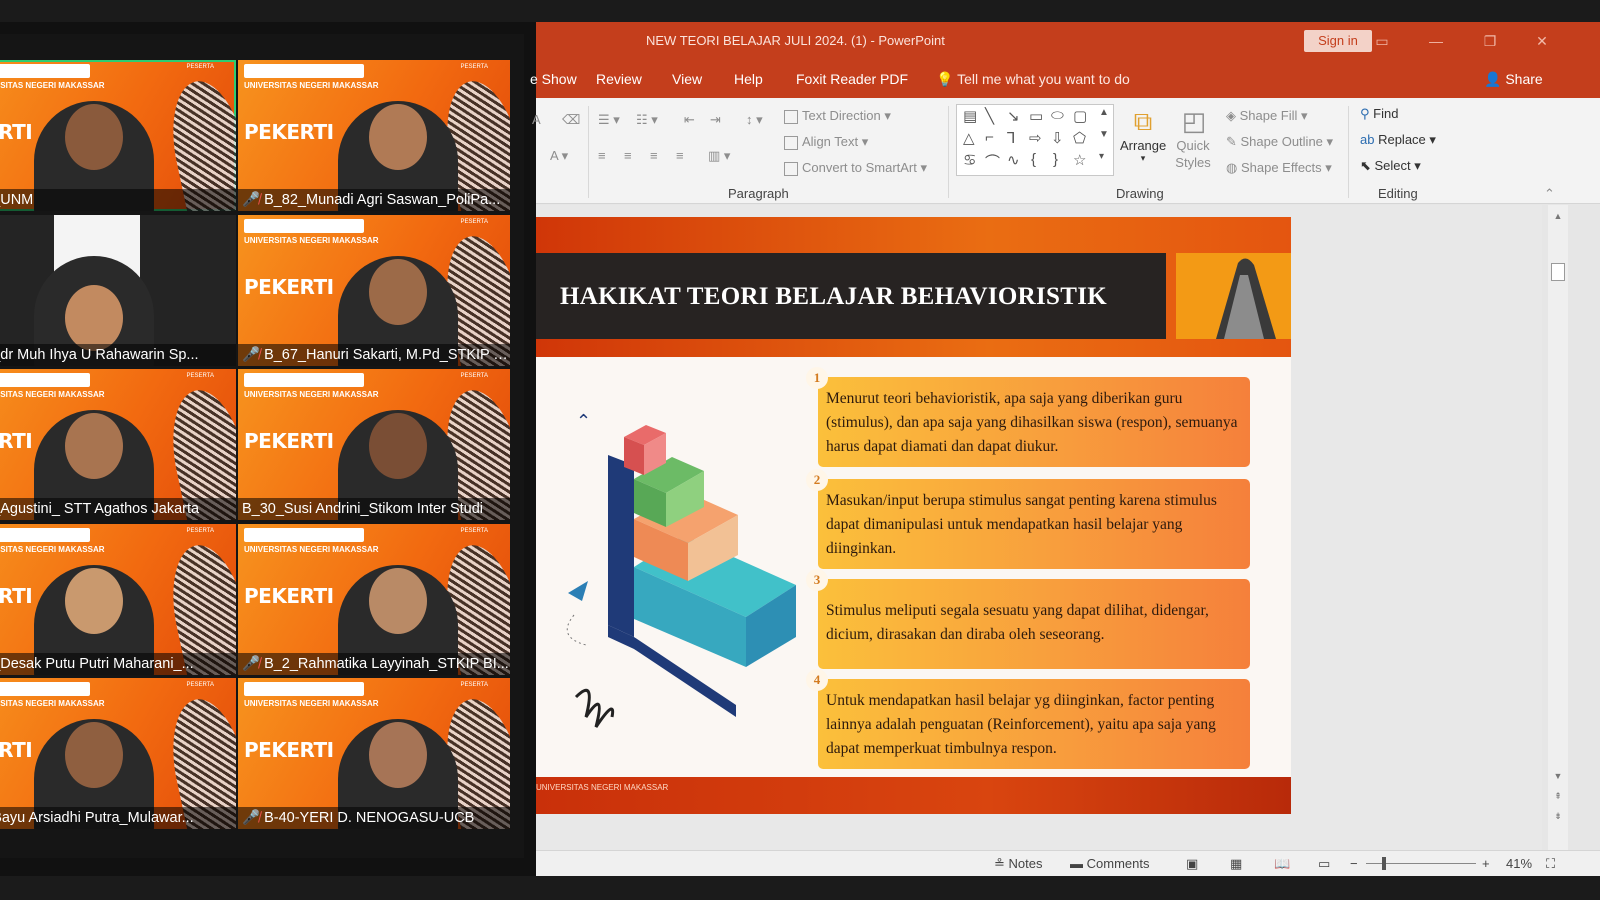 The image size is (1600, 900). I want to click on align-center-icon: ≡, so click(628, 155).